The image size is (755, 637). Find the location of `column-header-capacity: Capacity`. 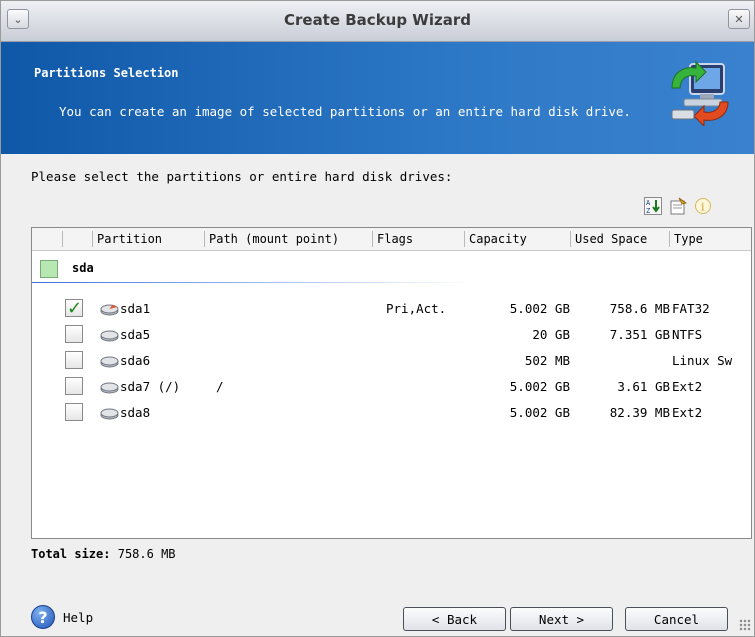

column-header-capacity: Capacity is located at coordinates (513, 239).